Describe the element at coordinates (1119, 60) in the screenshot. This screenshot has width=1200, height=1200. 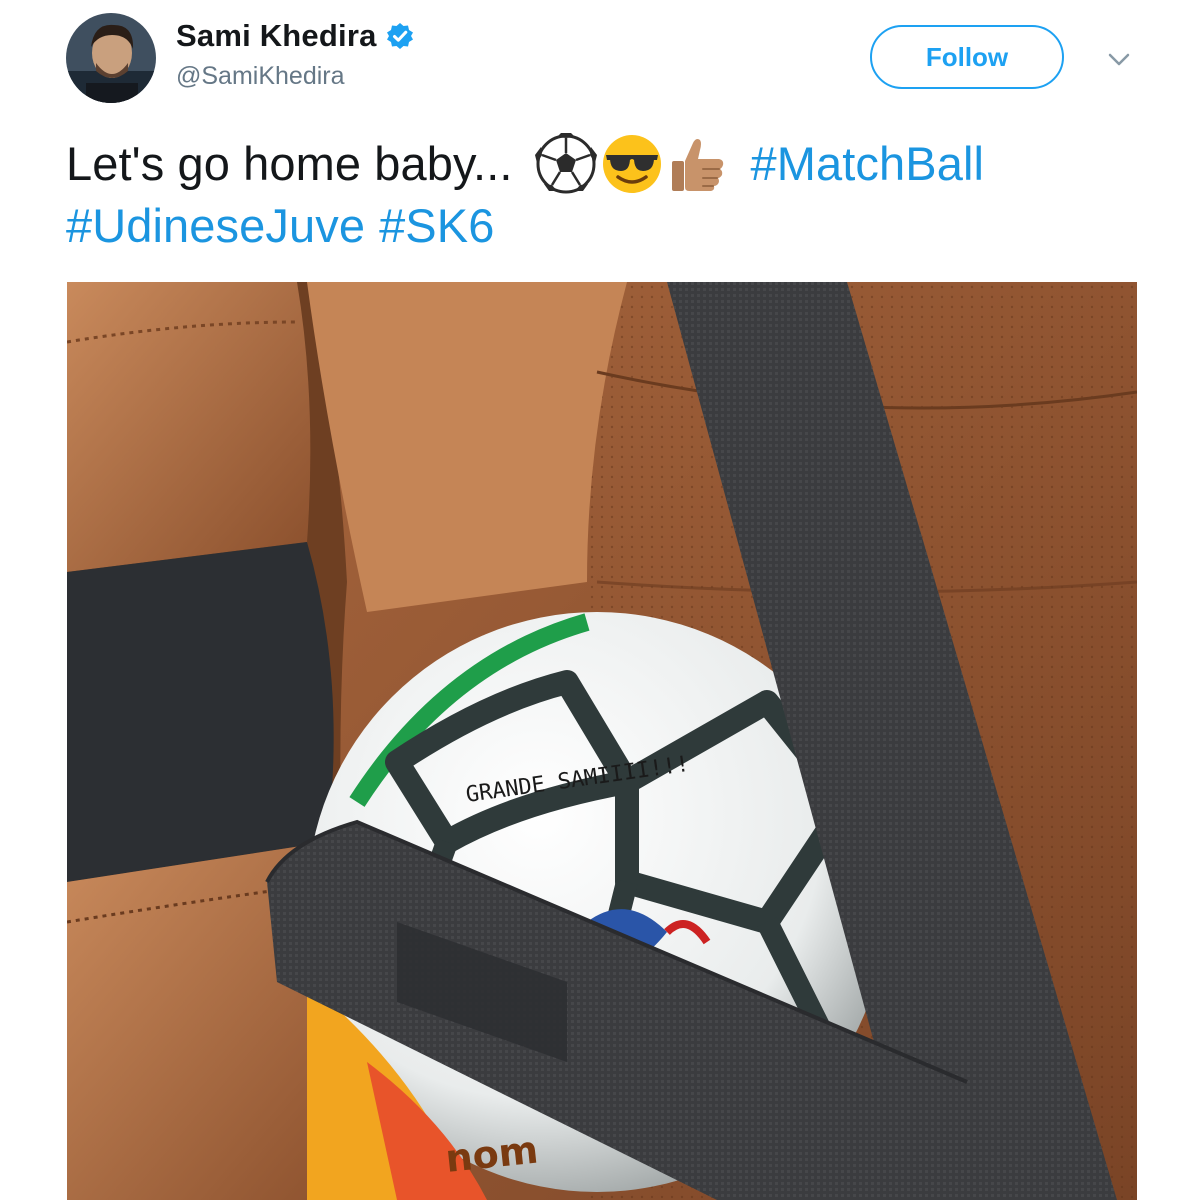
I see `chevron-down-icon` at that location.